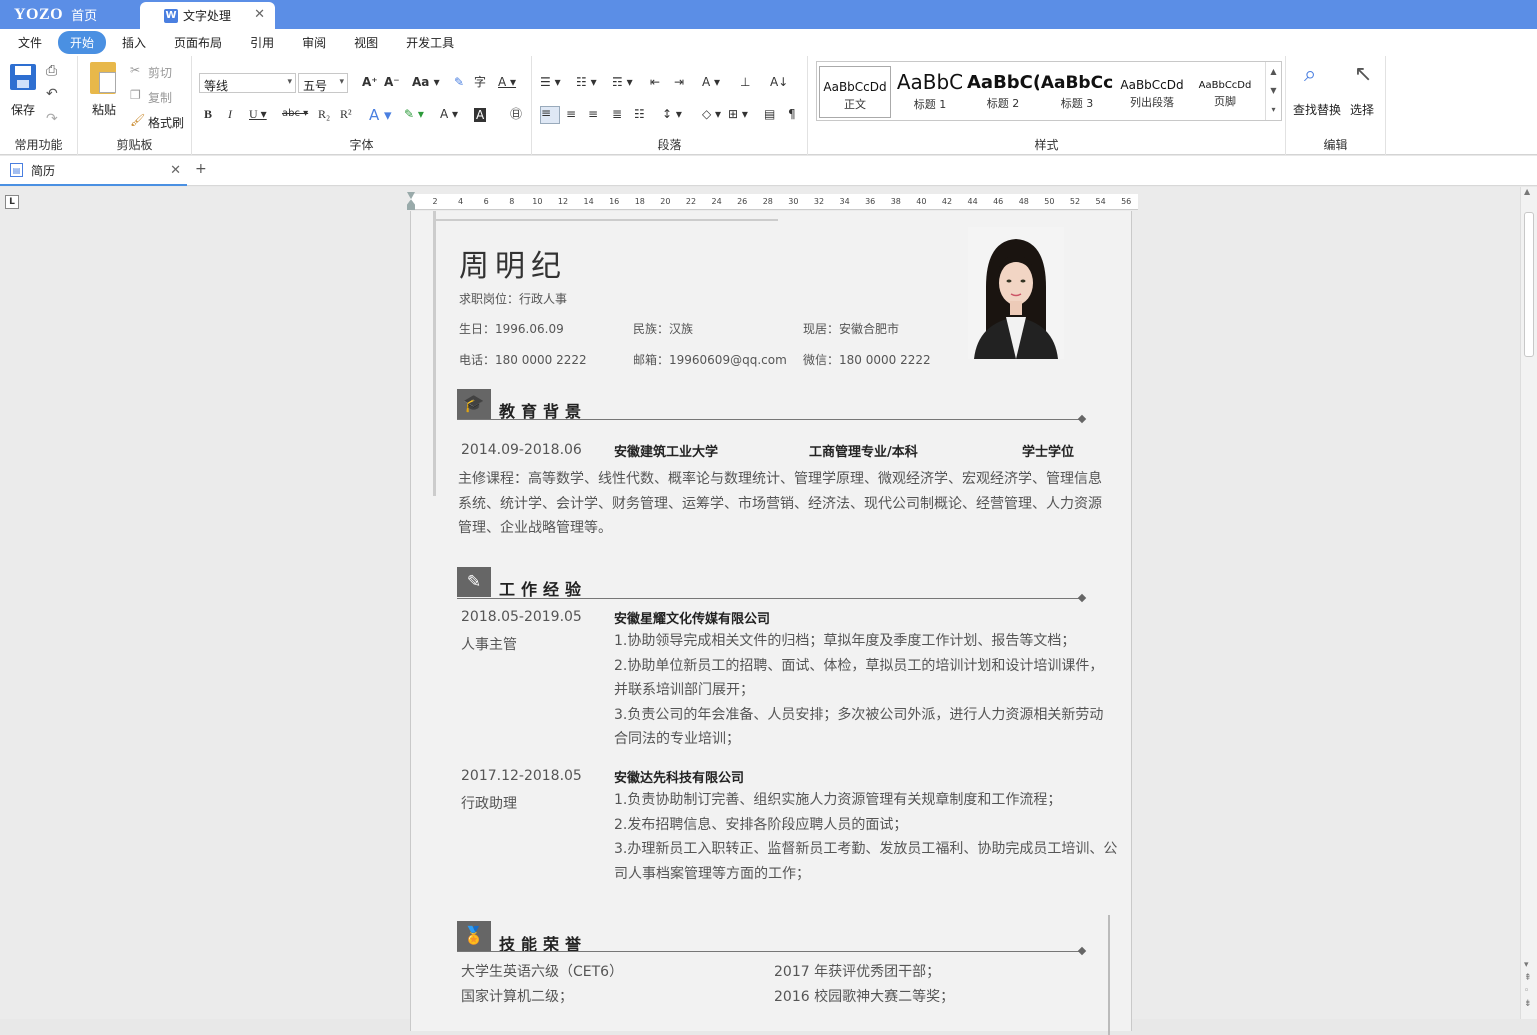 This screenshot has width=1537, height=1035. What do you see at coordinates (104, 109) in the screenshot?
I see `paste-button: 粘贴` at bounding box center [104, 109].